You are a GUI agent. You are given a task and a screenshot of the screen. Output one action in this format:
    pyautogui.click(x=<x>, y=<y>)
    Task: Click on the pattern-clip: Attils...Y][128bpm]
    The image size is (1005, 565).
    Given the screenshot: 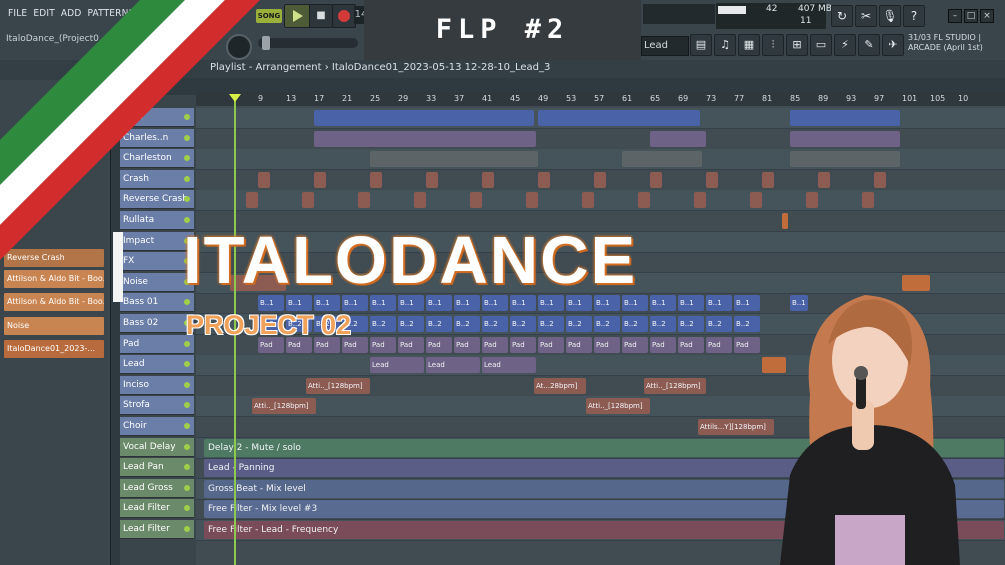 What is the action you would take?
    pyautogui.click(x=736, y=427)
    